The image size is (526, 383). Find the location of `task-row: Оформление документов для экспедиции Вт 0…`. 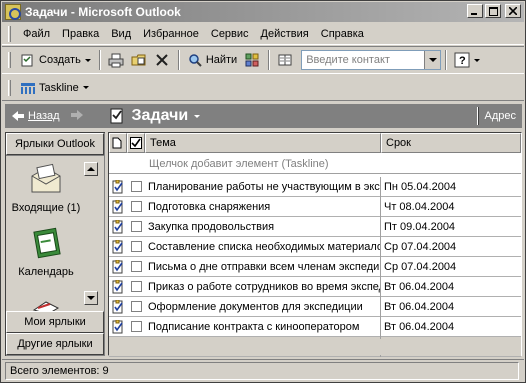

task-row: Оформление документов для экспедиции Вт 0… is located at coordinates (315, 306).